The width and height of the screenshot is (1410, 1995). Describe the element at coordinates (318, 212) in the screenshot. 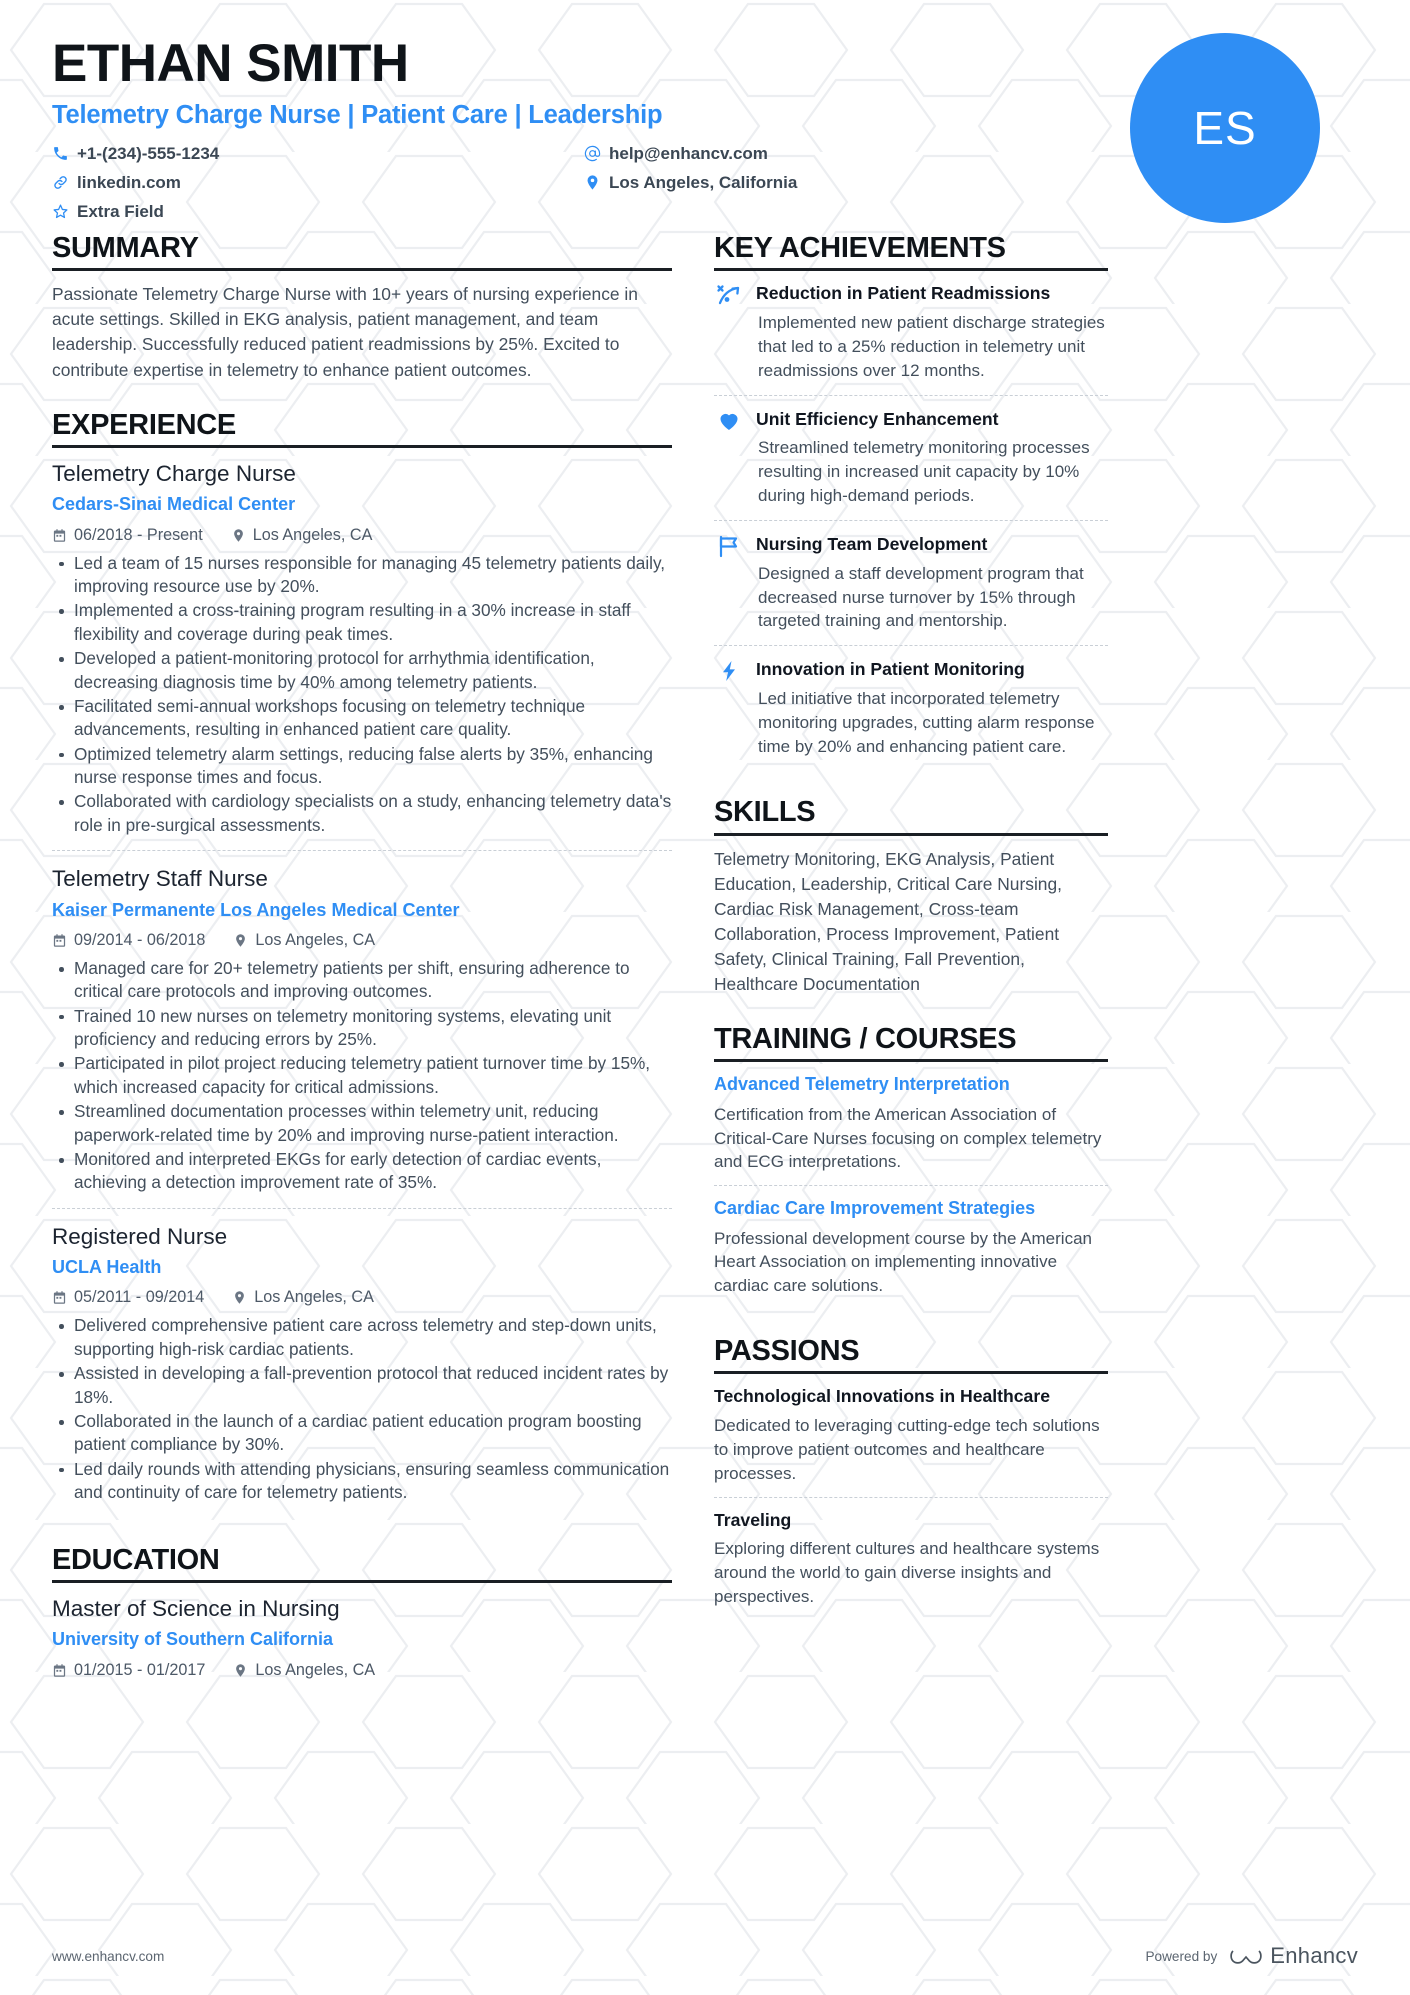

I see `contact-extra-field: Extra Field` at that location.